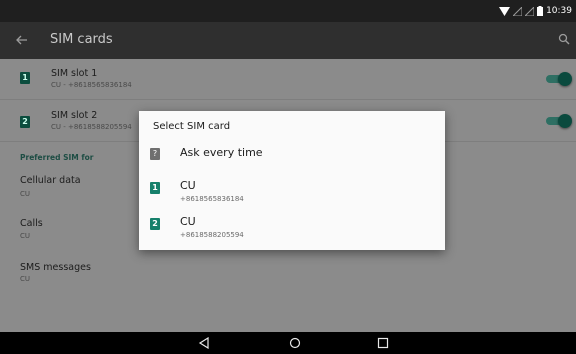 The image size is (576, 354). I want to click on clock: 10:39, so click(559, 11).